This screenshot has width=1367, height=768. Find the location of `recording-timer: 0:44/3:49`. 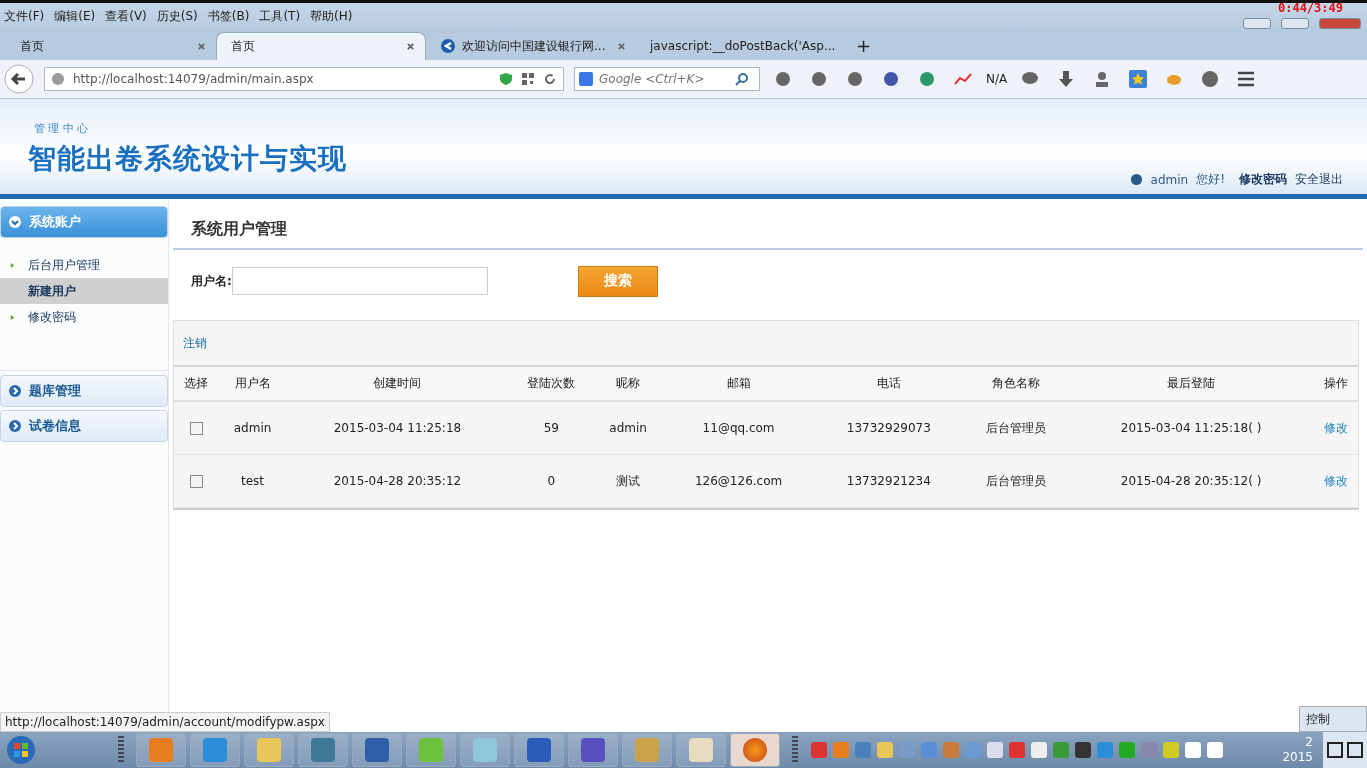

recording-timer: 0:44/3:49 is located at coordinates (1310, 8).